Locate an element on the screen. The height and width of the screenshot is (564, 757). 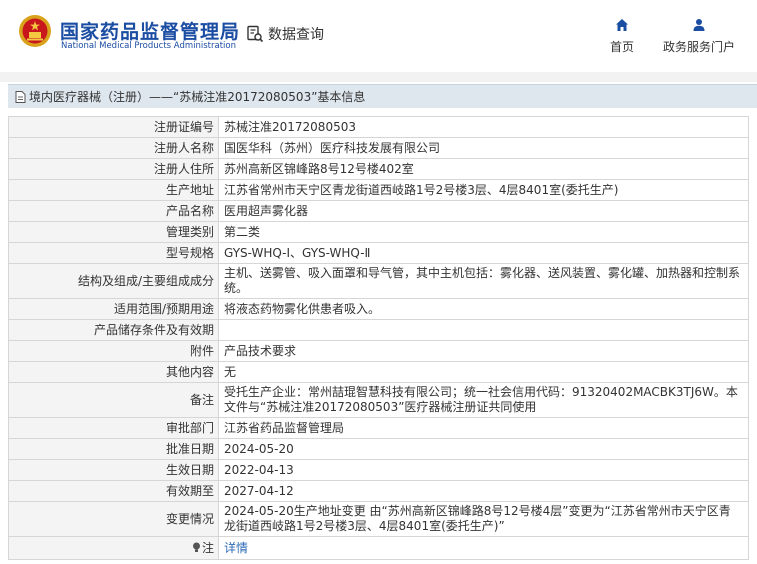
row-label: 备注 is located at coordinates (113, 400).